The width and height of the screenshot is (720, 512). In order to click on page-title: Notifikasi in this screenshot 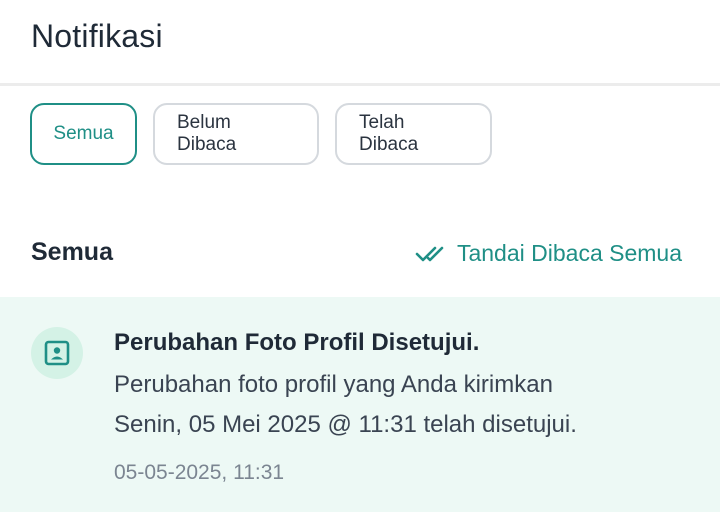, I will do `click(97, 36)`.